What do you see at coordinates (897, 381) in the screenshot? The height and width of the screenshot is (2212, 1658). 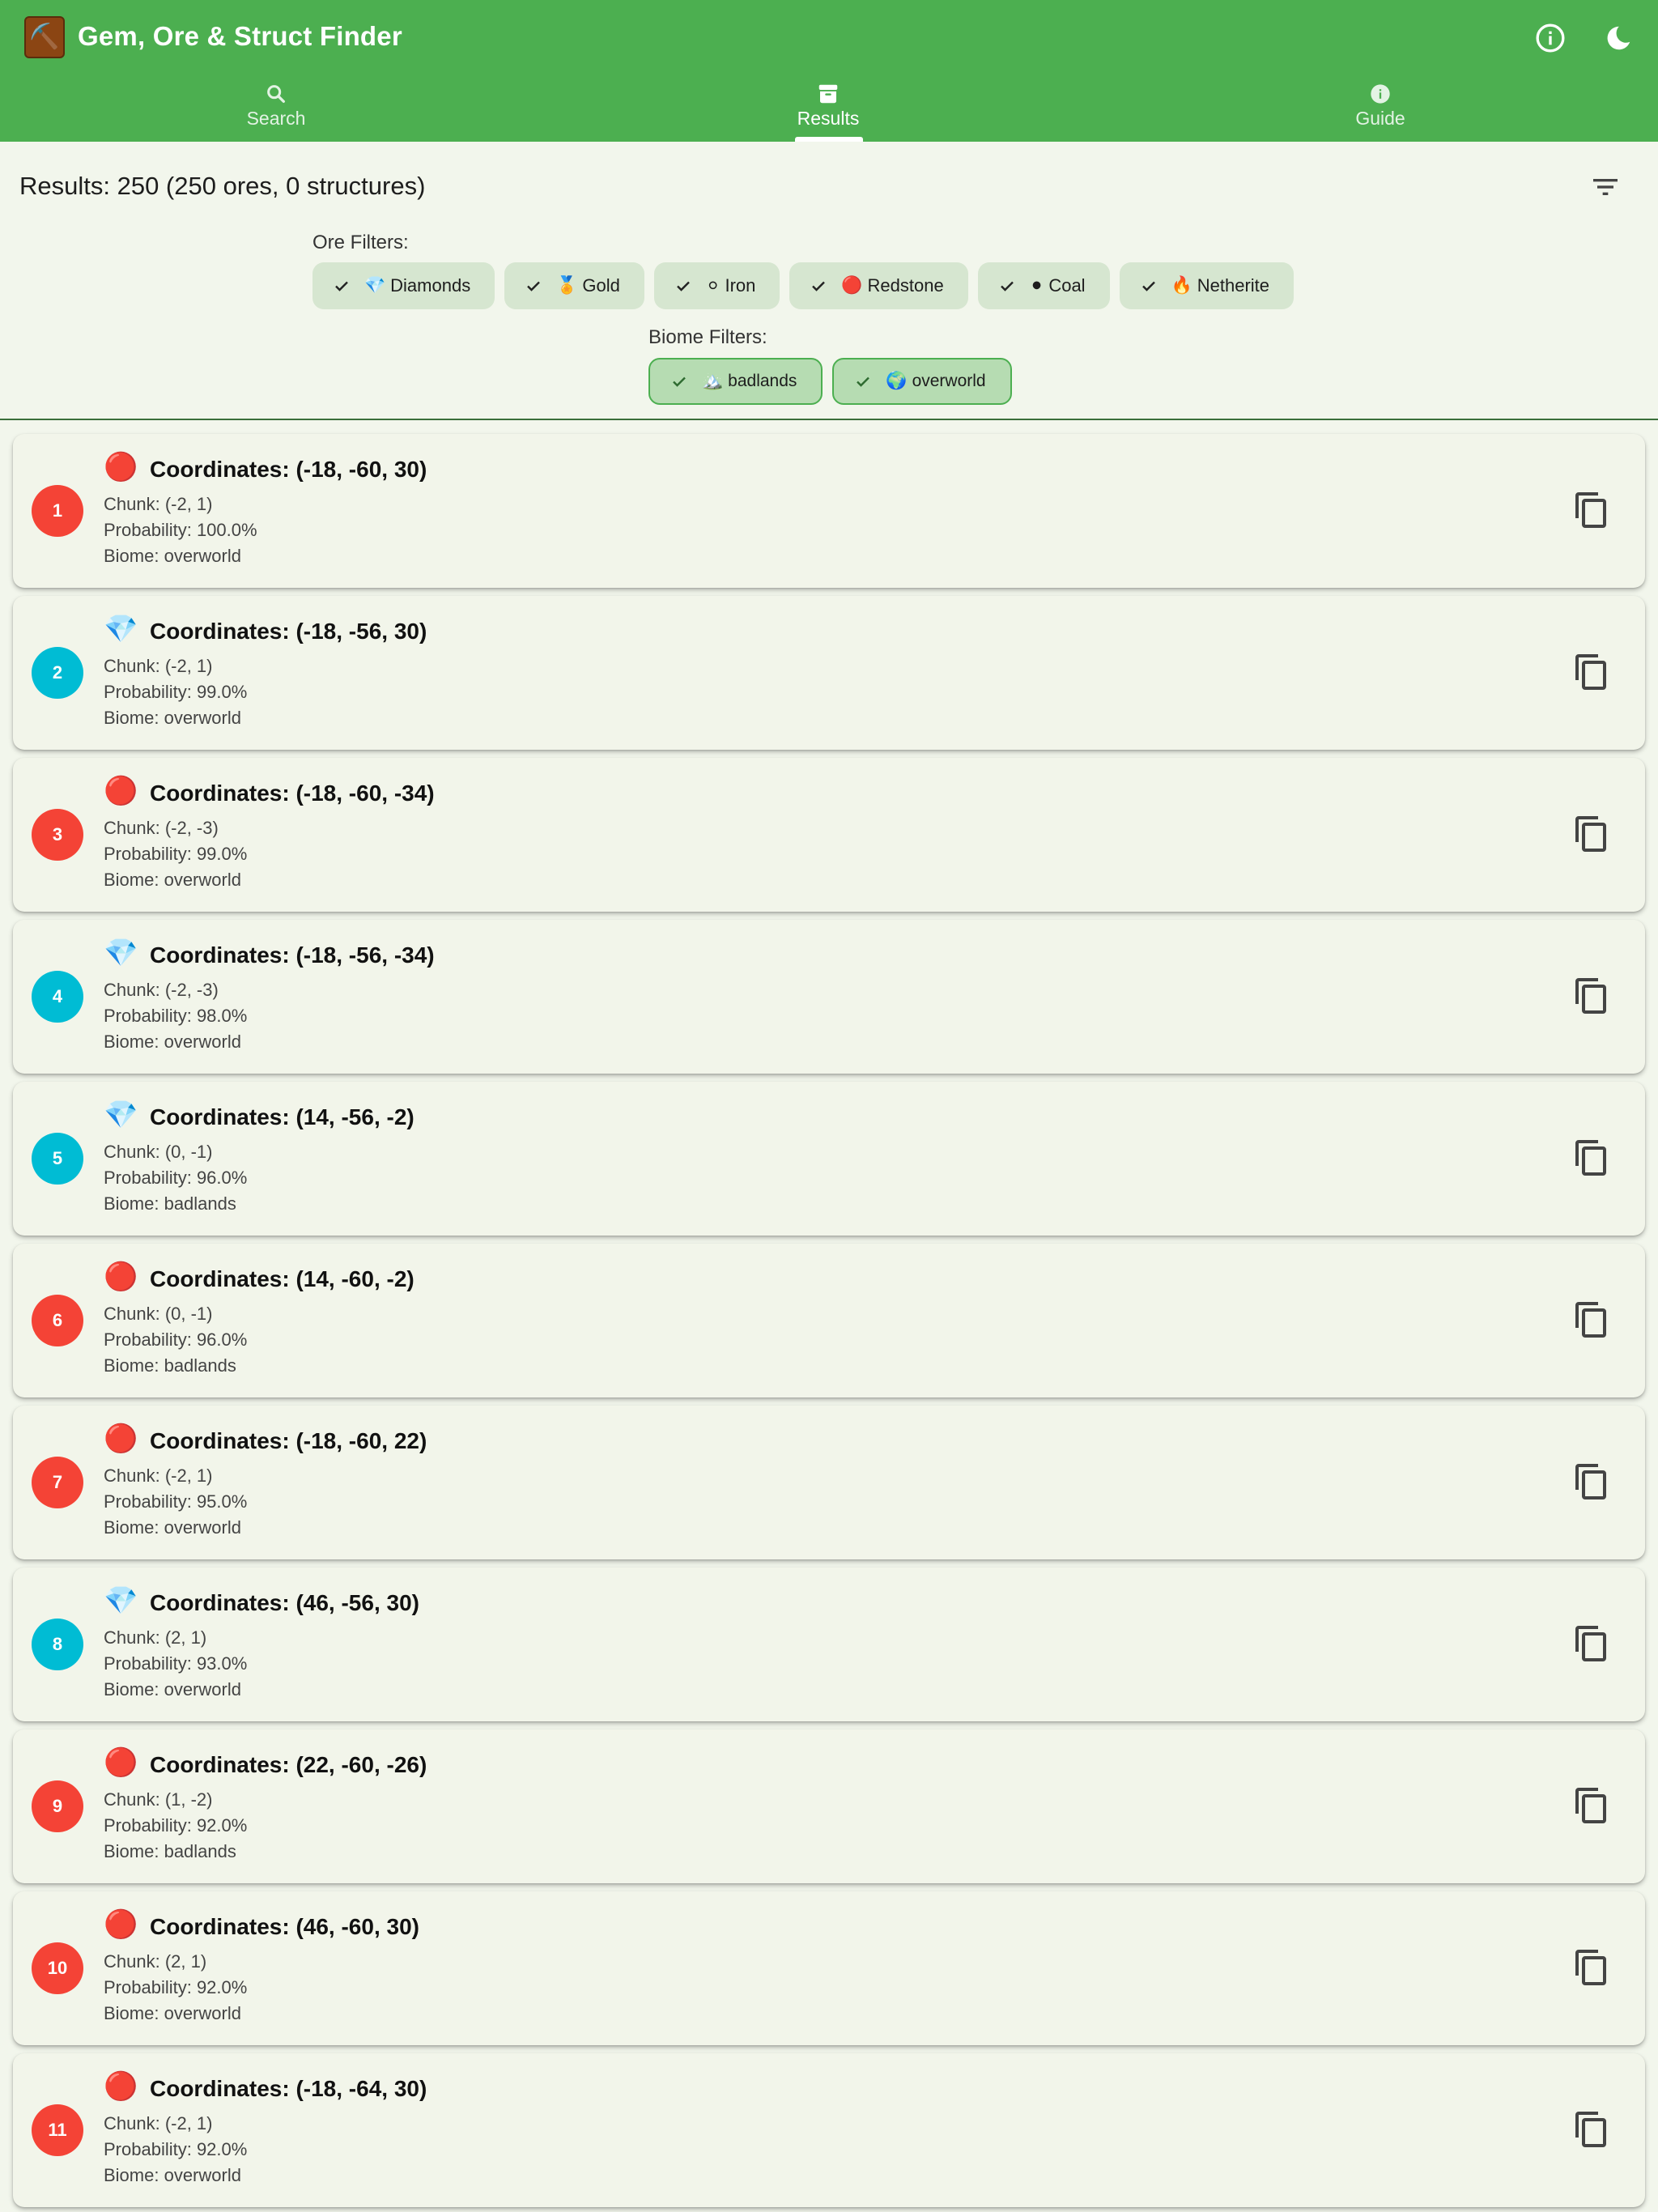 I see `globe-icon: 🌍` at bounding box center [897, 381].